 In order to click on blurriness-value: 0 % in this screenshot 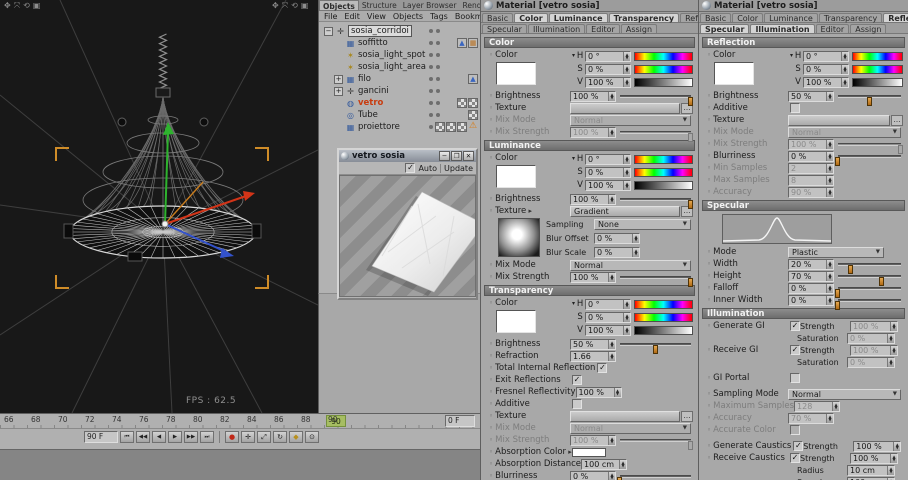, I will do `click(593, 475)`.